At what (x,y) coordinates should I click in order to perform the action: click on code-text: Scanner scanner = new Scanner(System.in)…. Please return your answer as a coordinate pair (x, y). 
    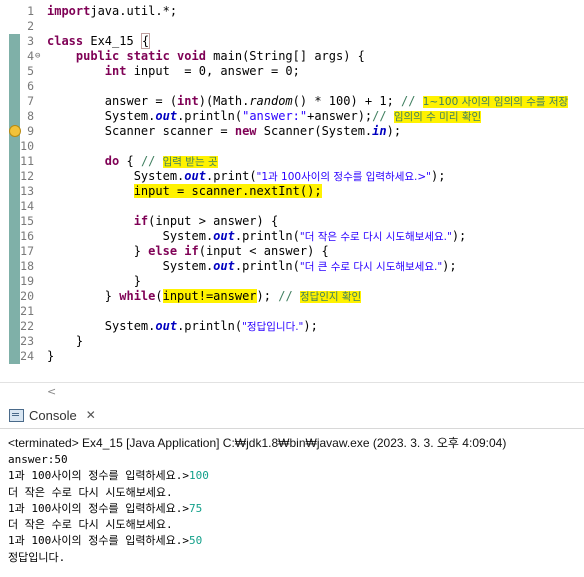
    Looking at the image, I should click on (227, 131).